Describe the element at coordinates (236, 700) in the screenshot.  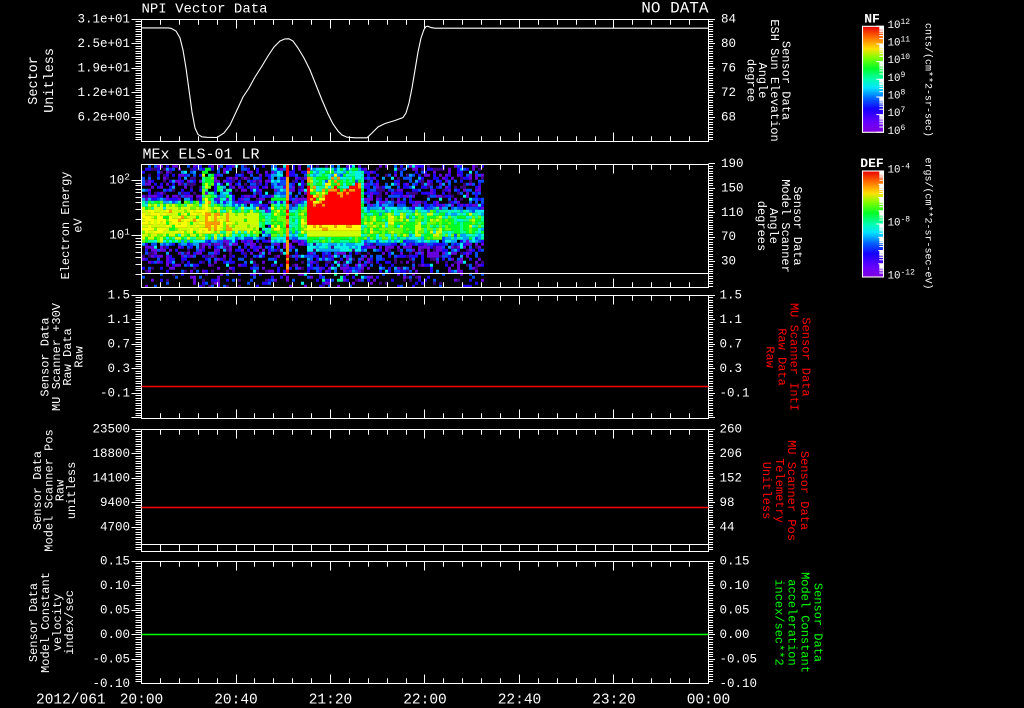
I see `svg-text: 20:40` at that location.